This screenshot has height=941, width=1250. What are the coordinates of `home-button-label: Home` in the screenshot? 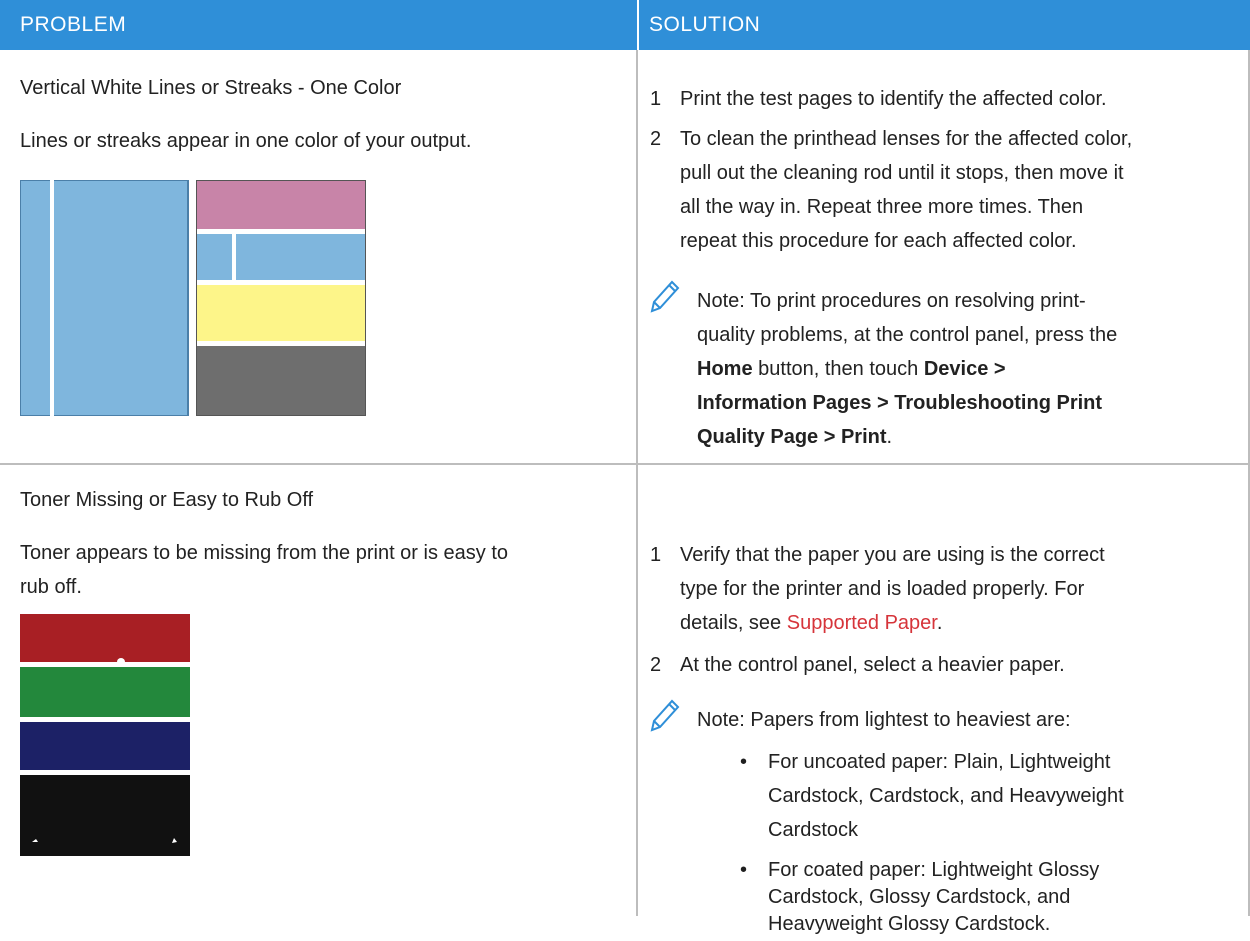 It's located at (725, 369).